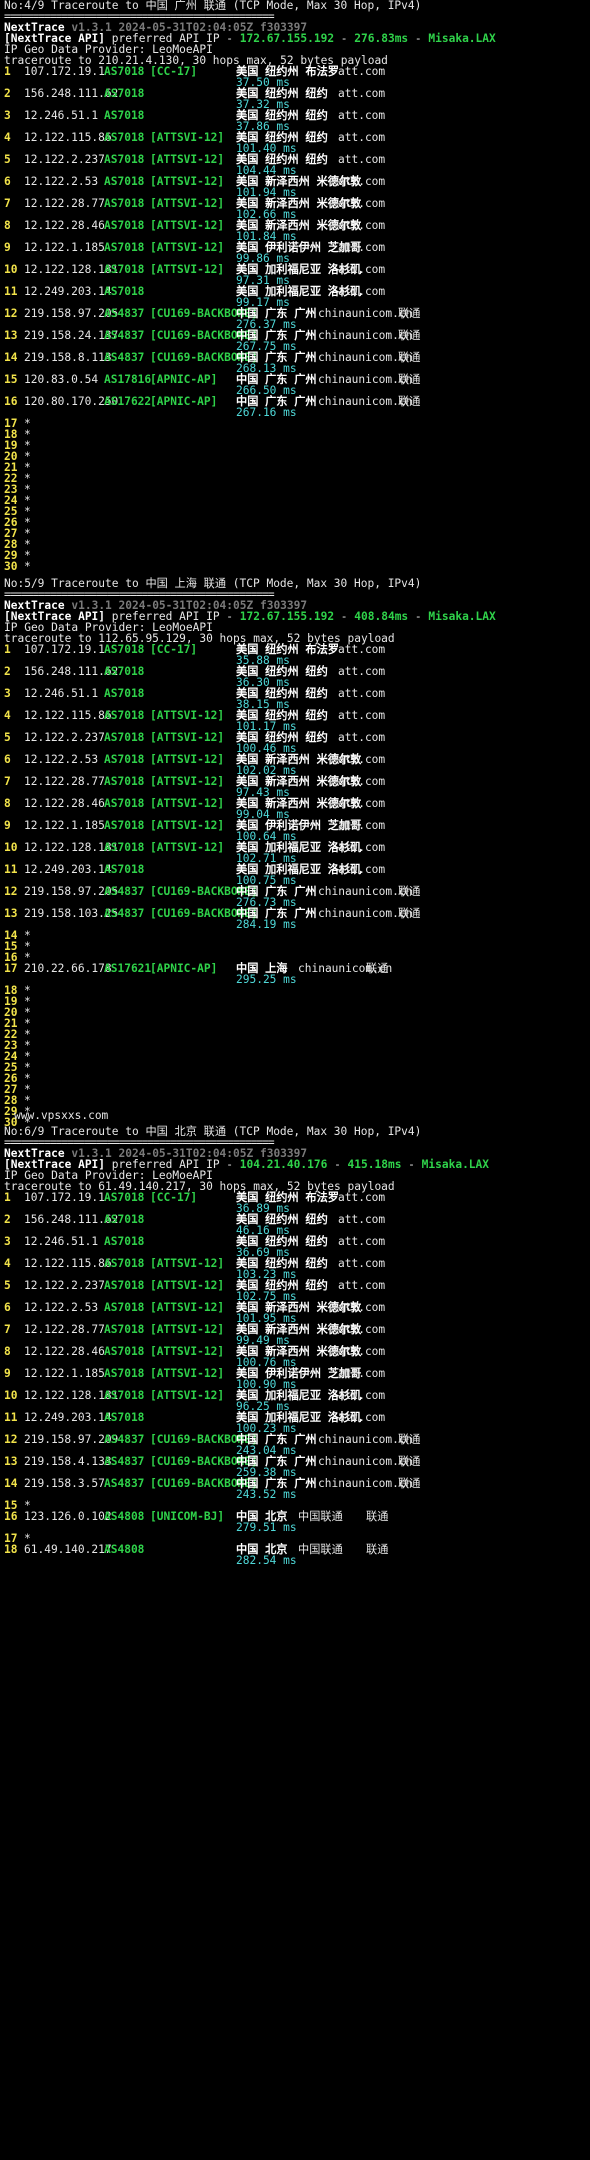  Describe the element at coordinates (11, 1483) in the screenshot. I see `hop-number: 14` at that location.